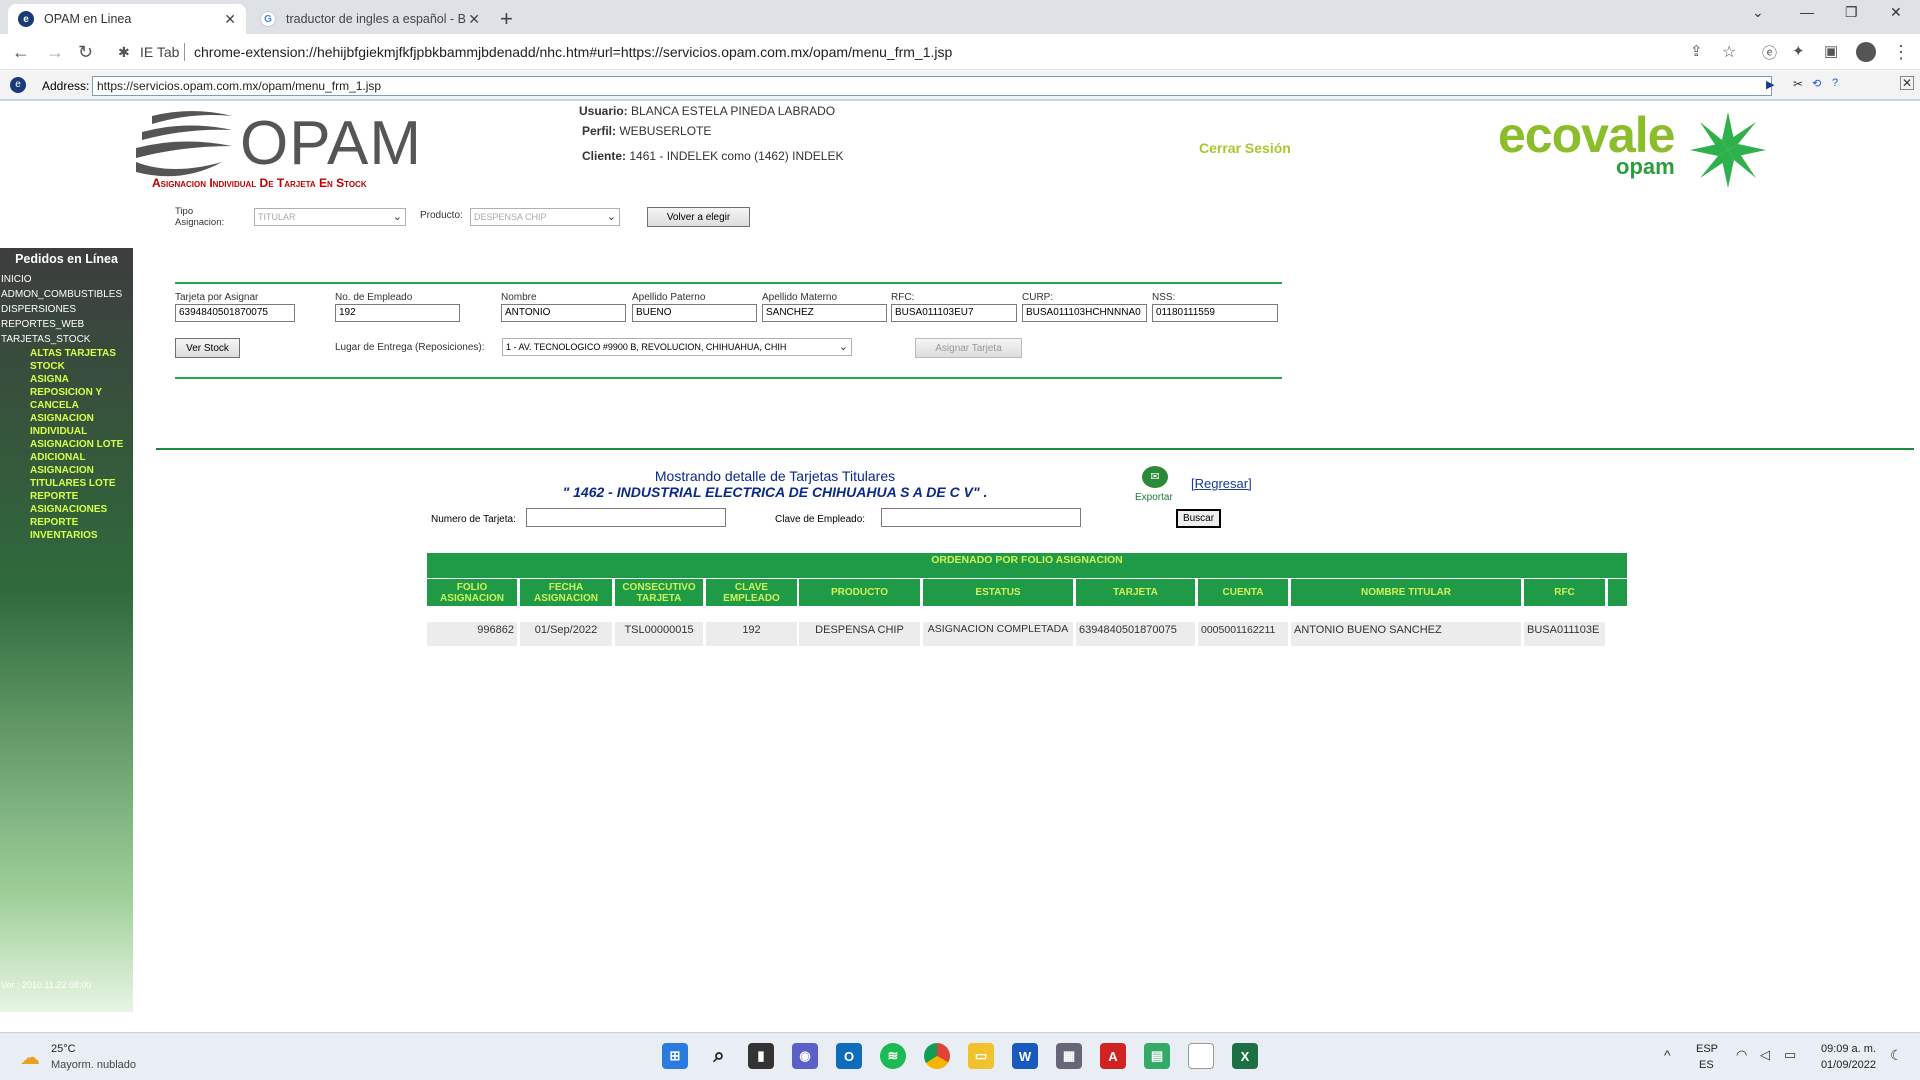 The image size is (1920, 1080). Describe the element at coordinates (1025, 1056) in the screenshot. I see `word-icon: W` at that location.